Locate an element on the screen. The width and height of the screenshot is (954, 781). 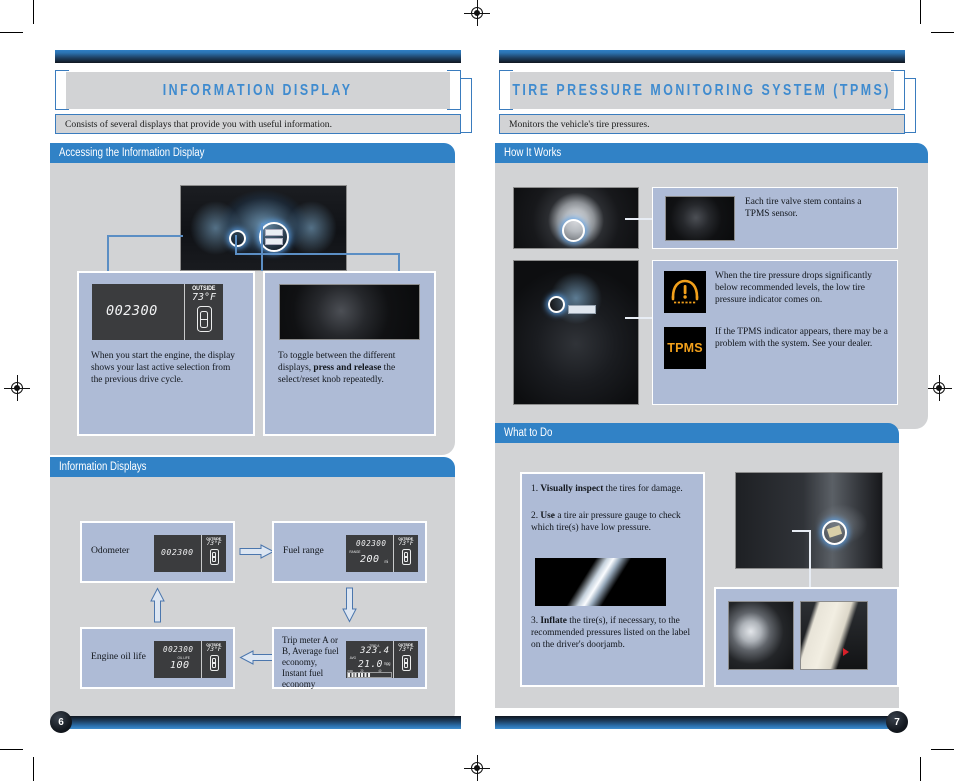
right-chapter-title-block: TIRE PRESSURE MONITORING SYSTEM (TPMS) is located at coordinates (702, 90).